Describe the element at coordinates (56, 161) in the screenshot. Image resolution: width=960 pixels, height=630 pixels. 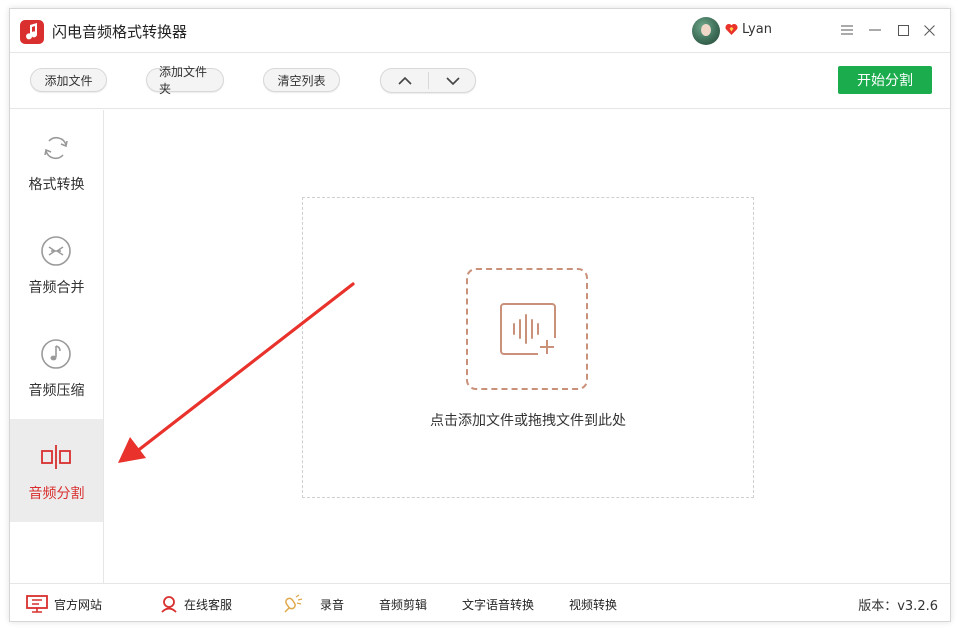
I see `sidebar-item-format-convert: 格式转换` at that location.